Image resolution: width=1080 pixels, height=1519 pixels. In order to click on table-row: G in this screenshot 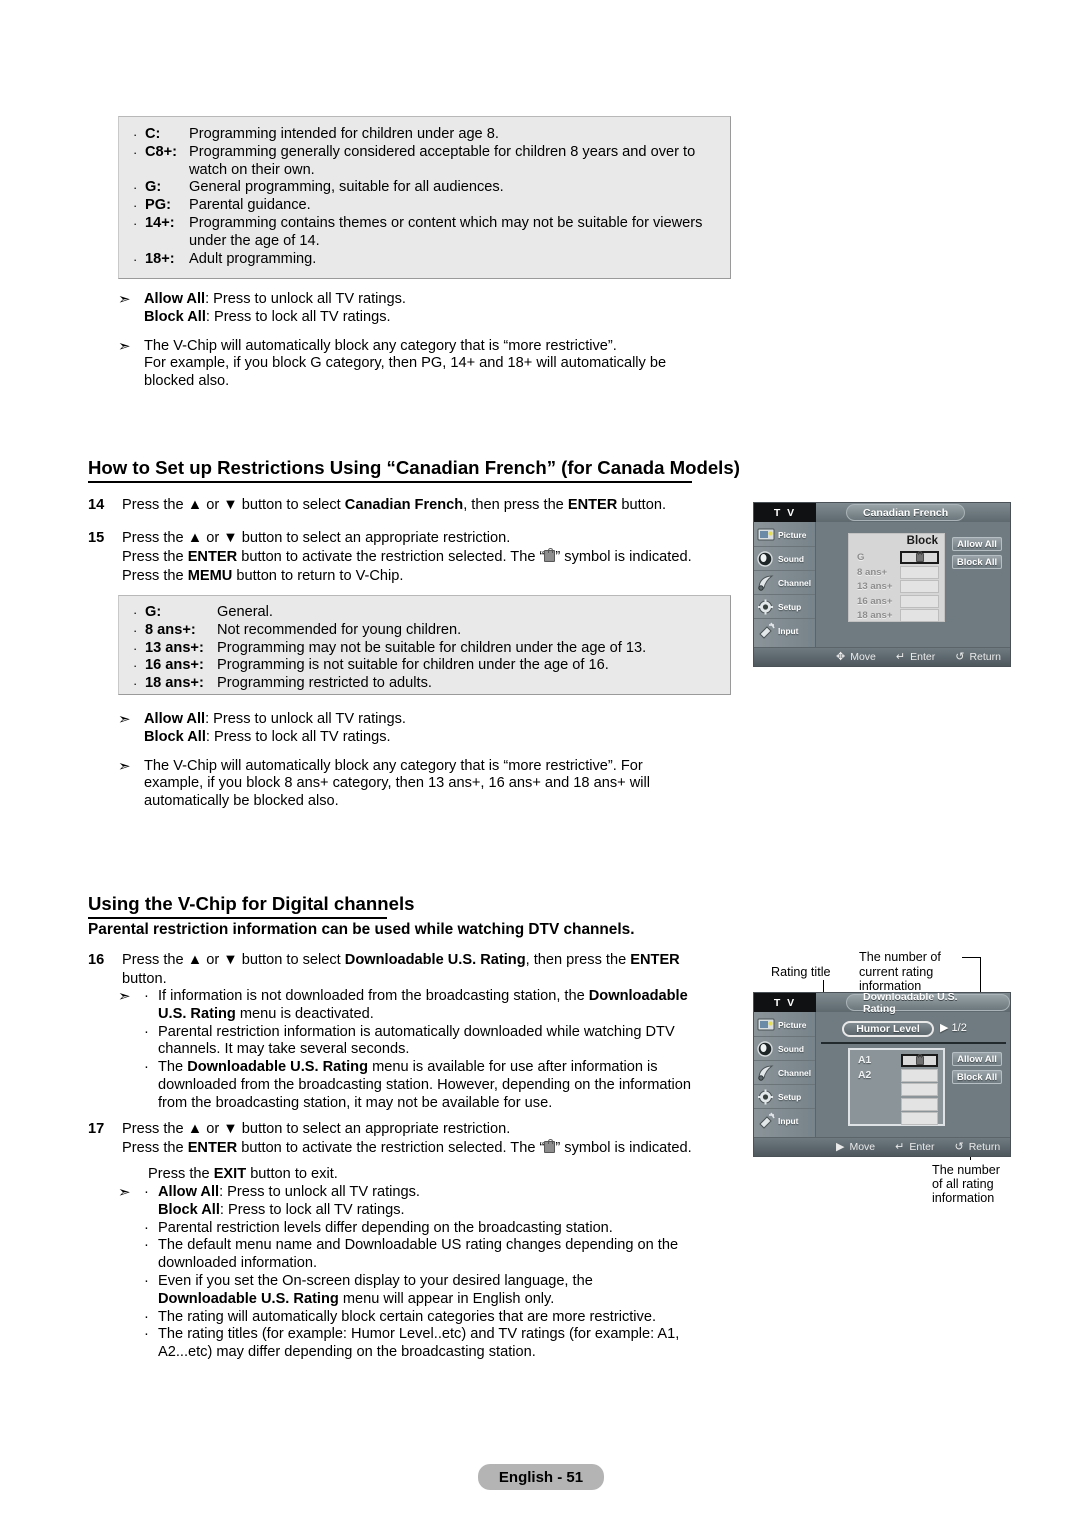, I will do `click(896, 557)`.